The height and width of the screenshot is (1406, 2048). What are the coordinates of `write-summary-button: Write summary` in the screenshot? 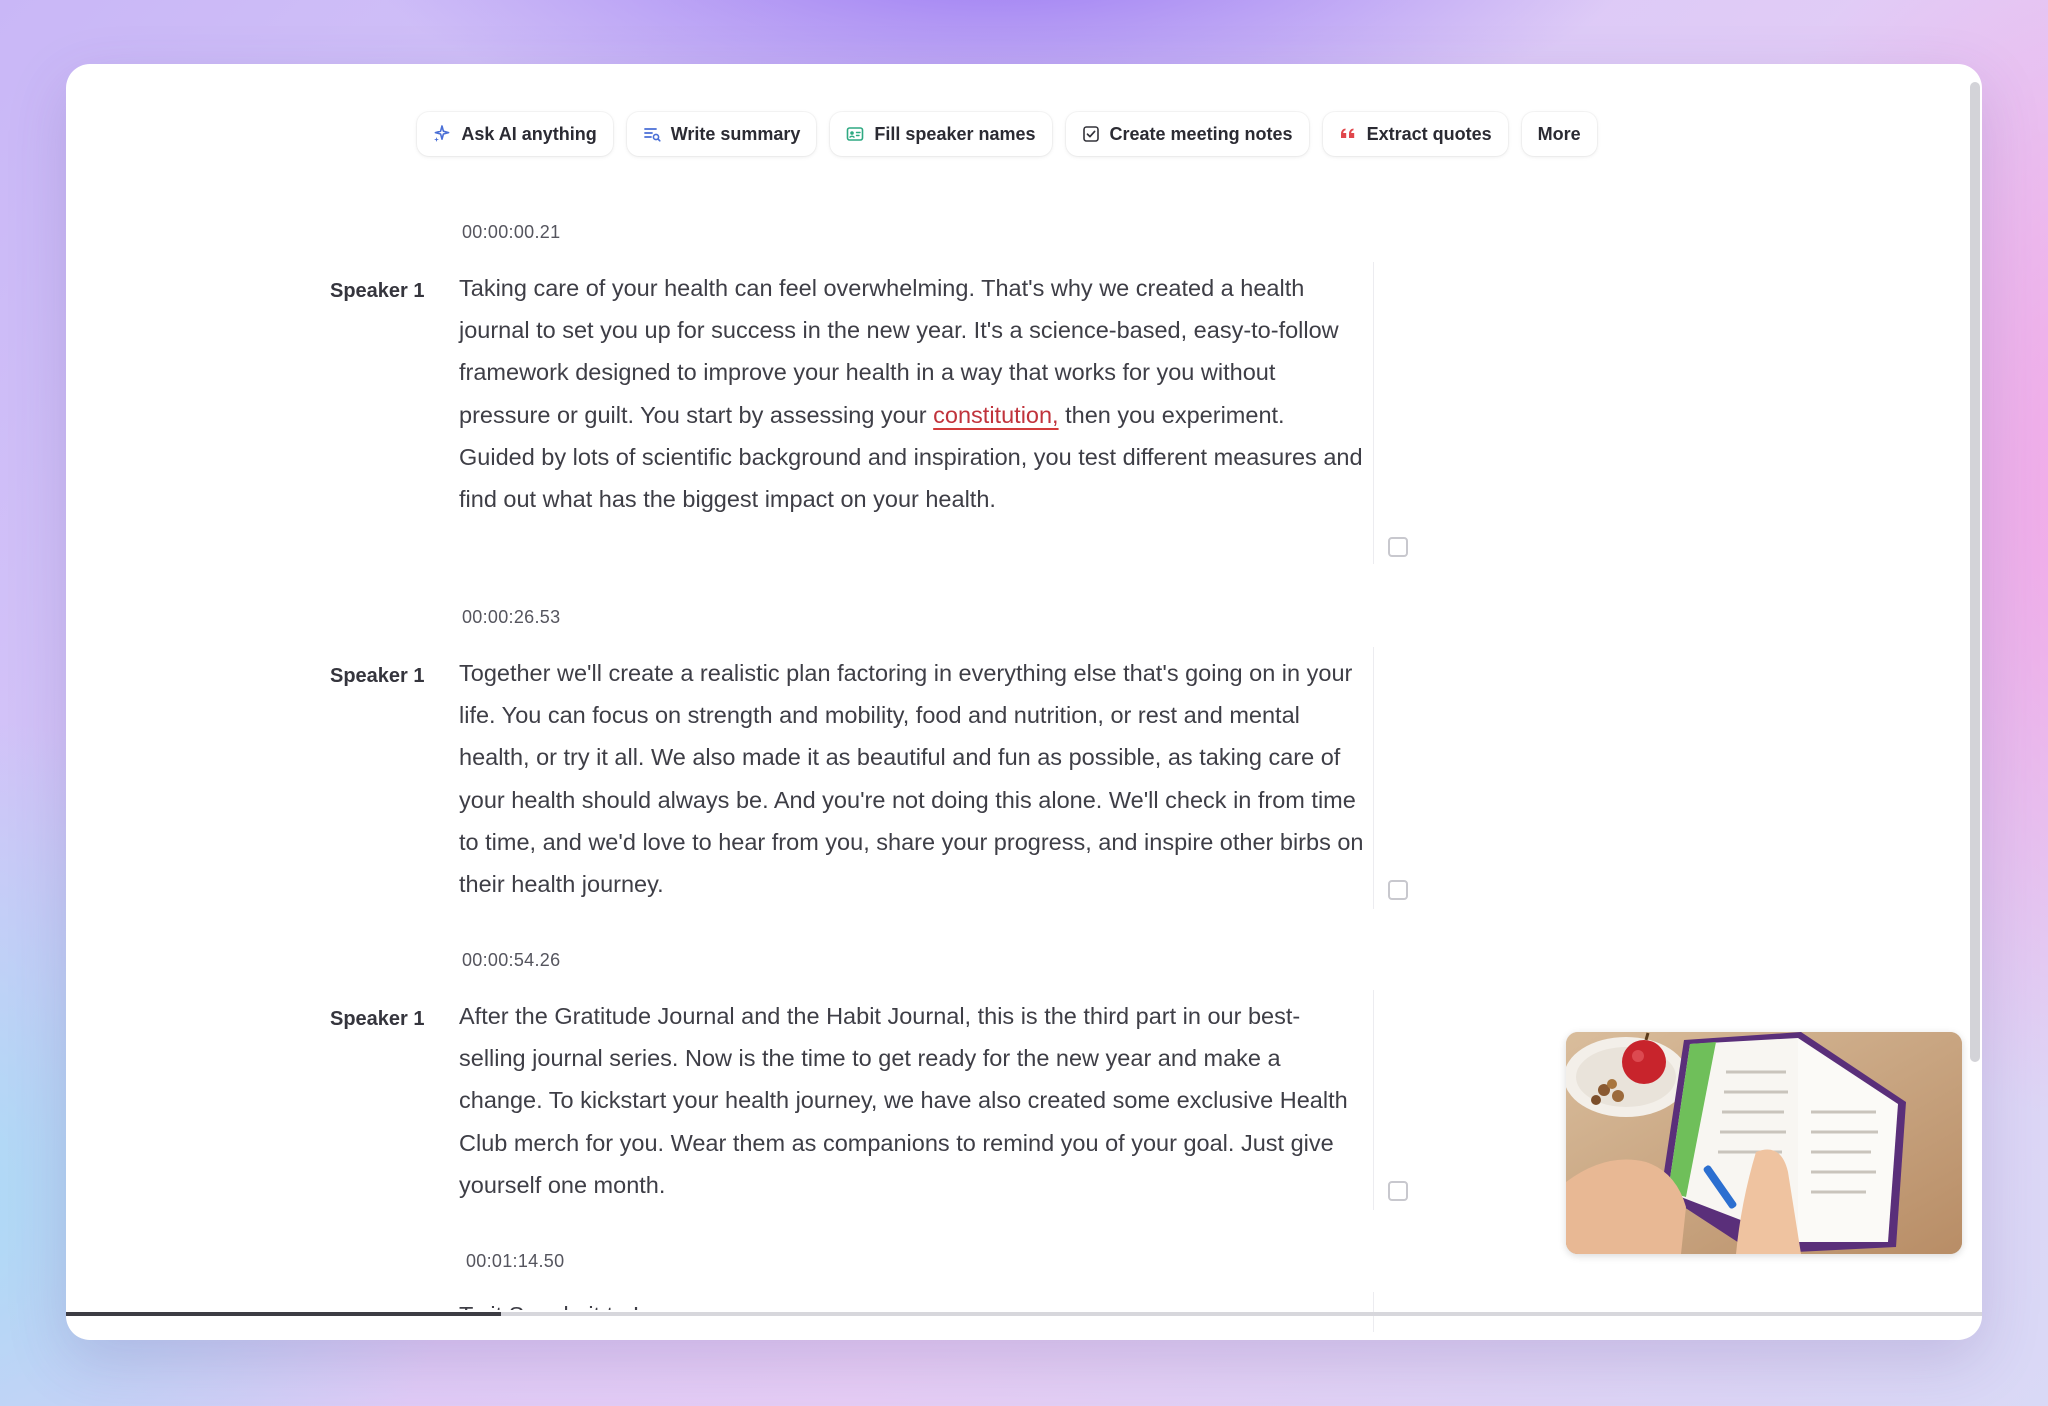 It's located at (721, 134).